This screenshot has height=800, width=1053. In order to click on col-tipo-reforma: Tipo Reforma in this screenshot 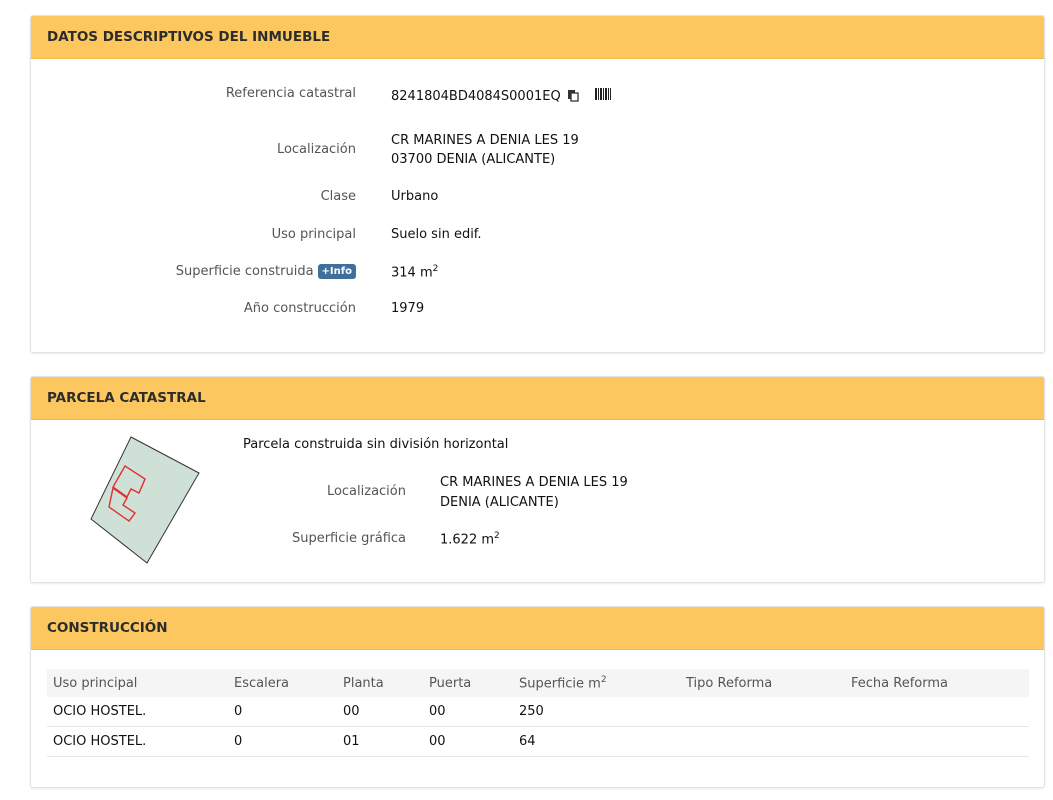, I will do `click(762, 683)`.